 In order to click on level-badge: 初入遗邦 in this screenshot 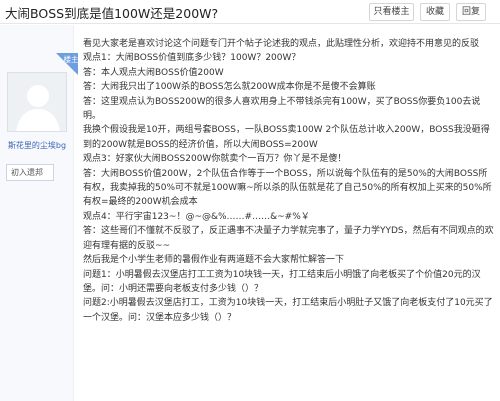, I will do `click(30, 172)`.